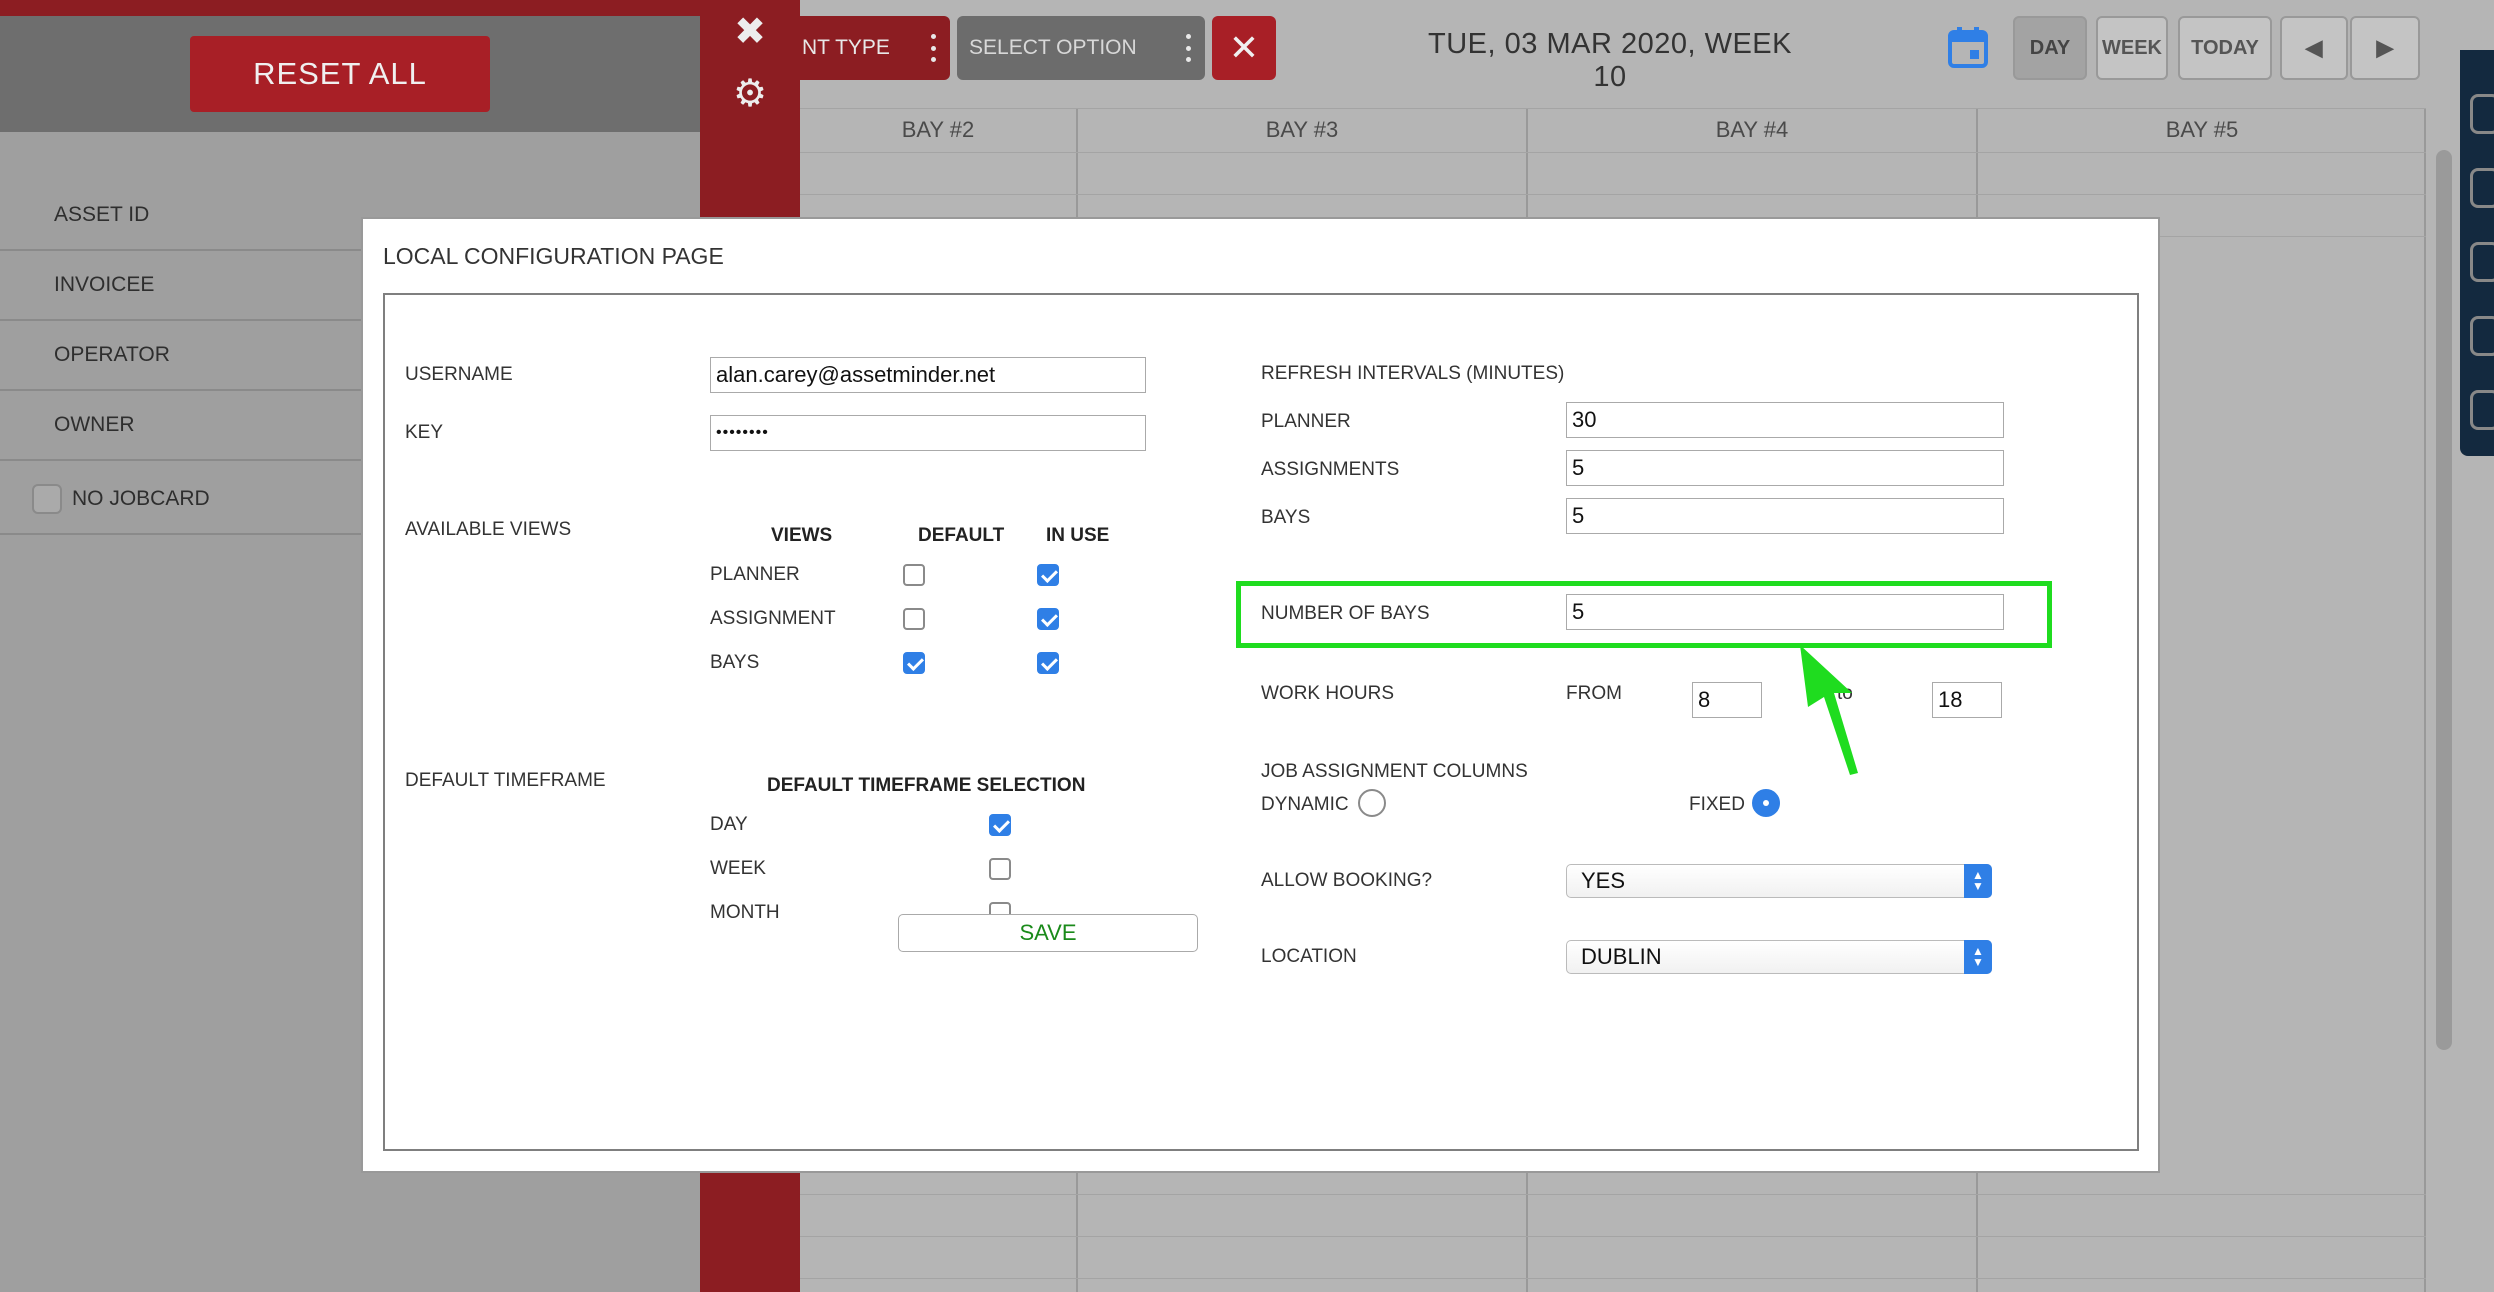 This screenshot has width=2494, height=1292. Describe the element at coordinates (2202, 129) in the screenshot. I see `bay-column-header: BAY #5` at that location.